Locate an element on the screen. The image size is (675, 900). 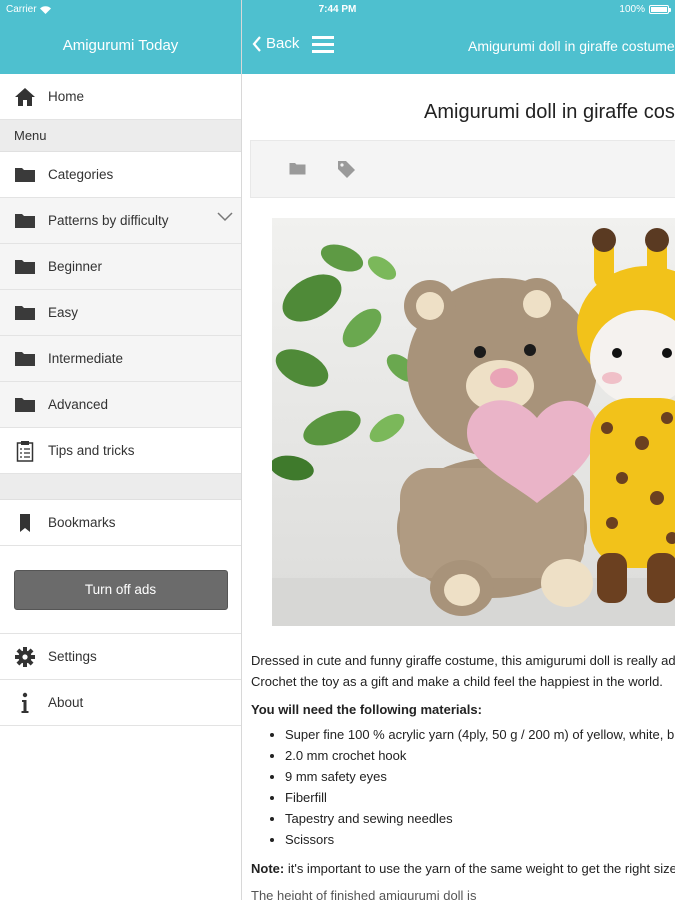
info-icon is located at coordinates (25, 703).